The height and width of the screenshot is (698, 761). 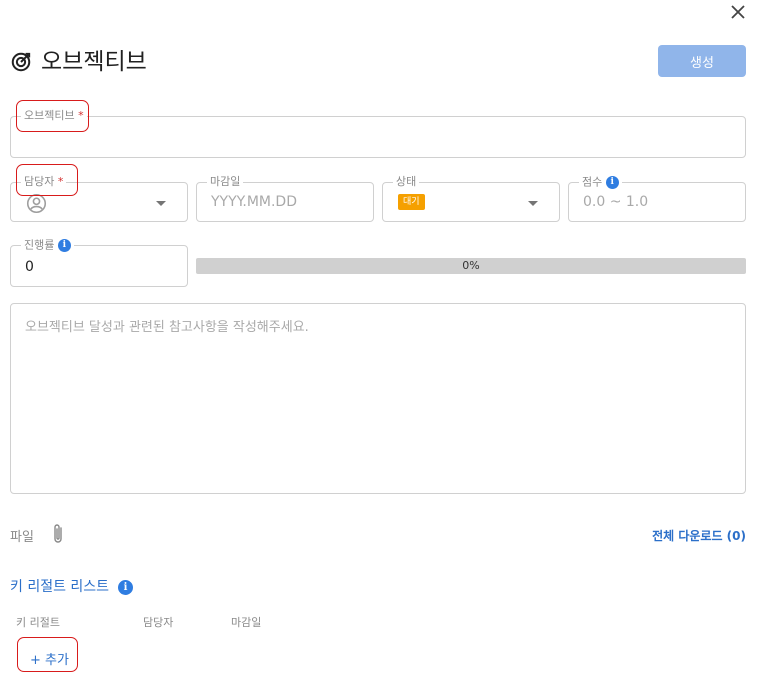 What do you see at coordinates (29, 267) in the screenshot?
I see `progress-value: 0` at bounding box center [29, 267].